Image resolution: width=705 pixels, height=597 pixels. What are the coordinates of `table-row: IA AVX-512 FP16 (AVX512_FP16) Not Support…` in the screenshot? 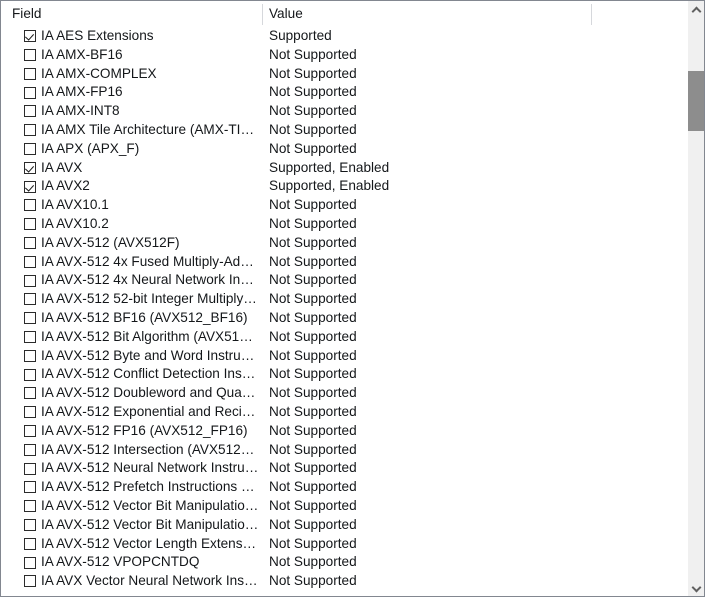 It's located at (352, 431).